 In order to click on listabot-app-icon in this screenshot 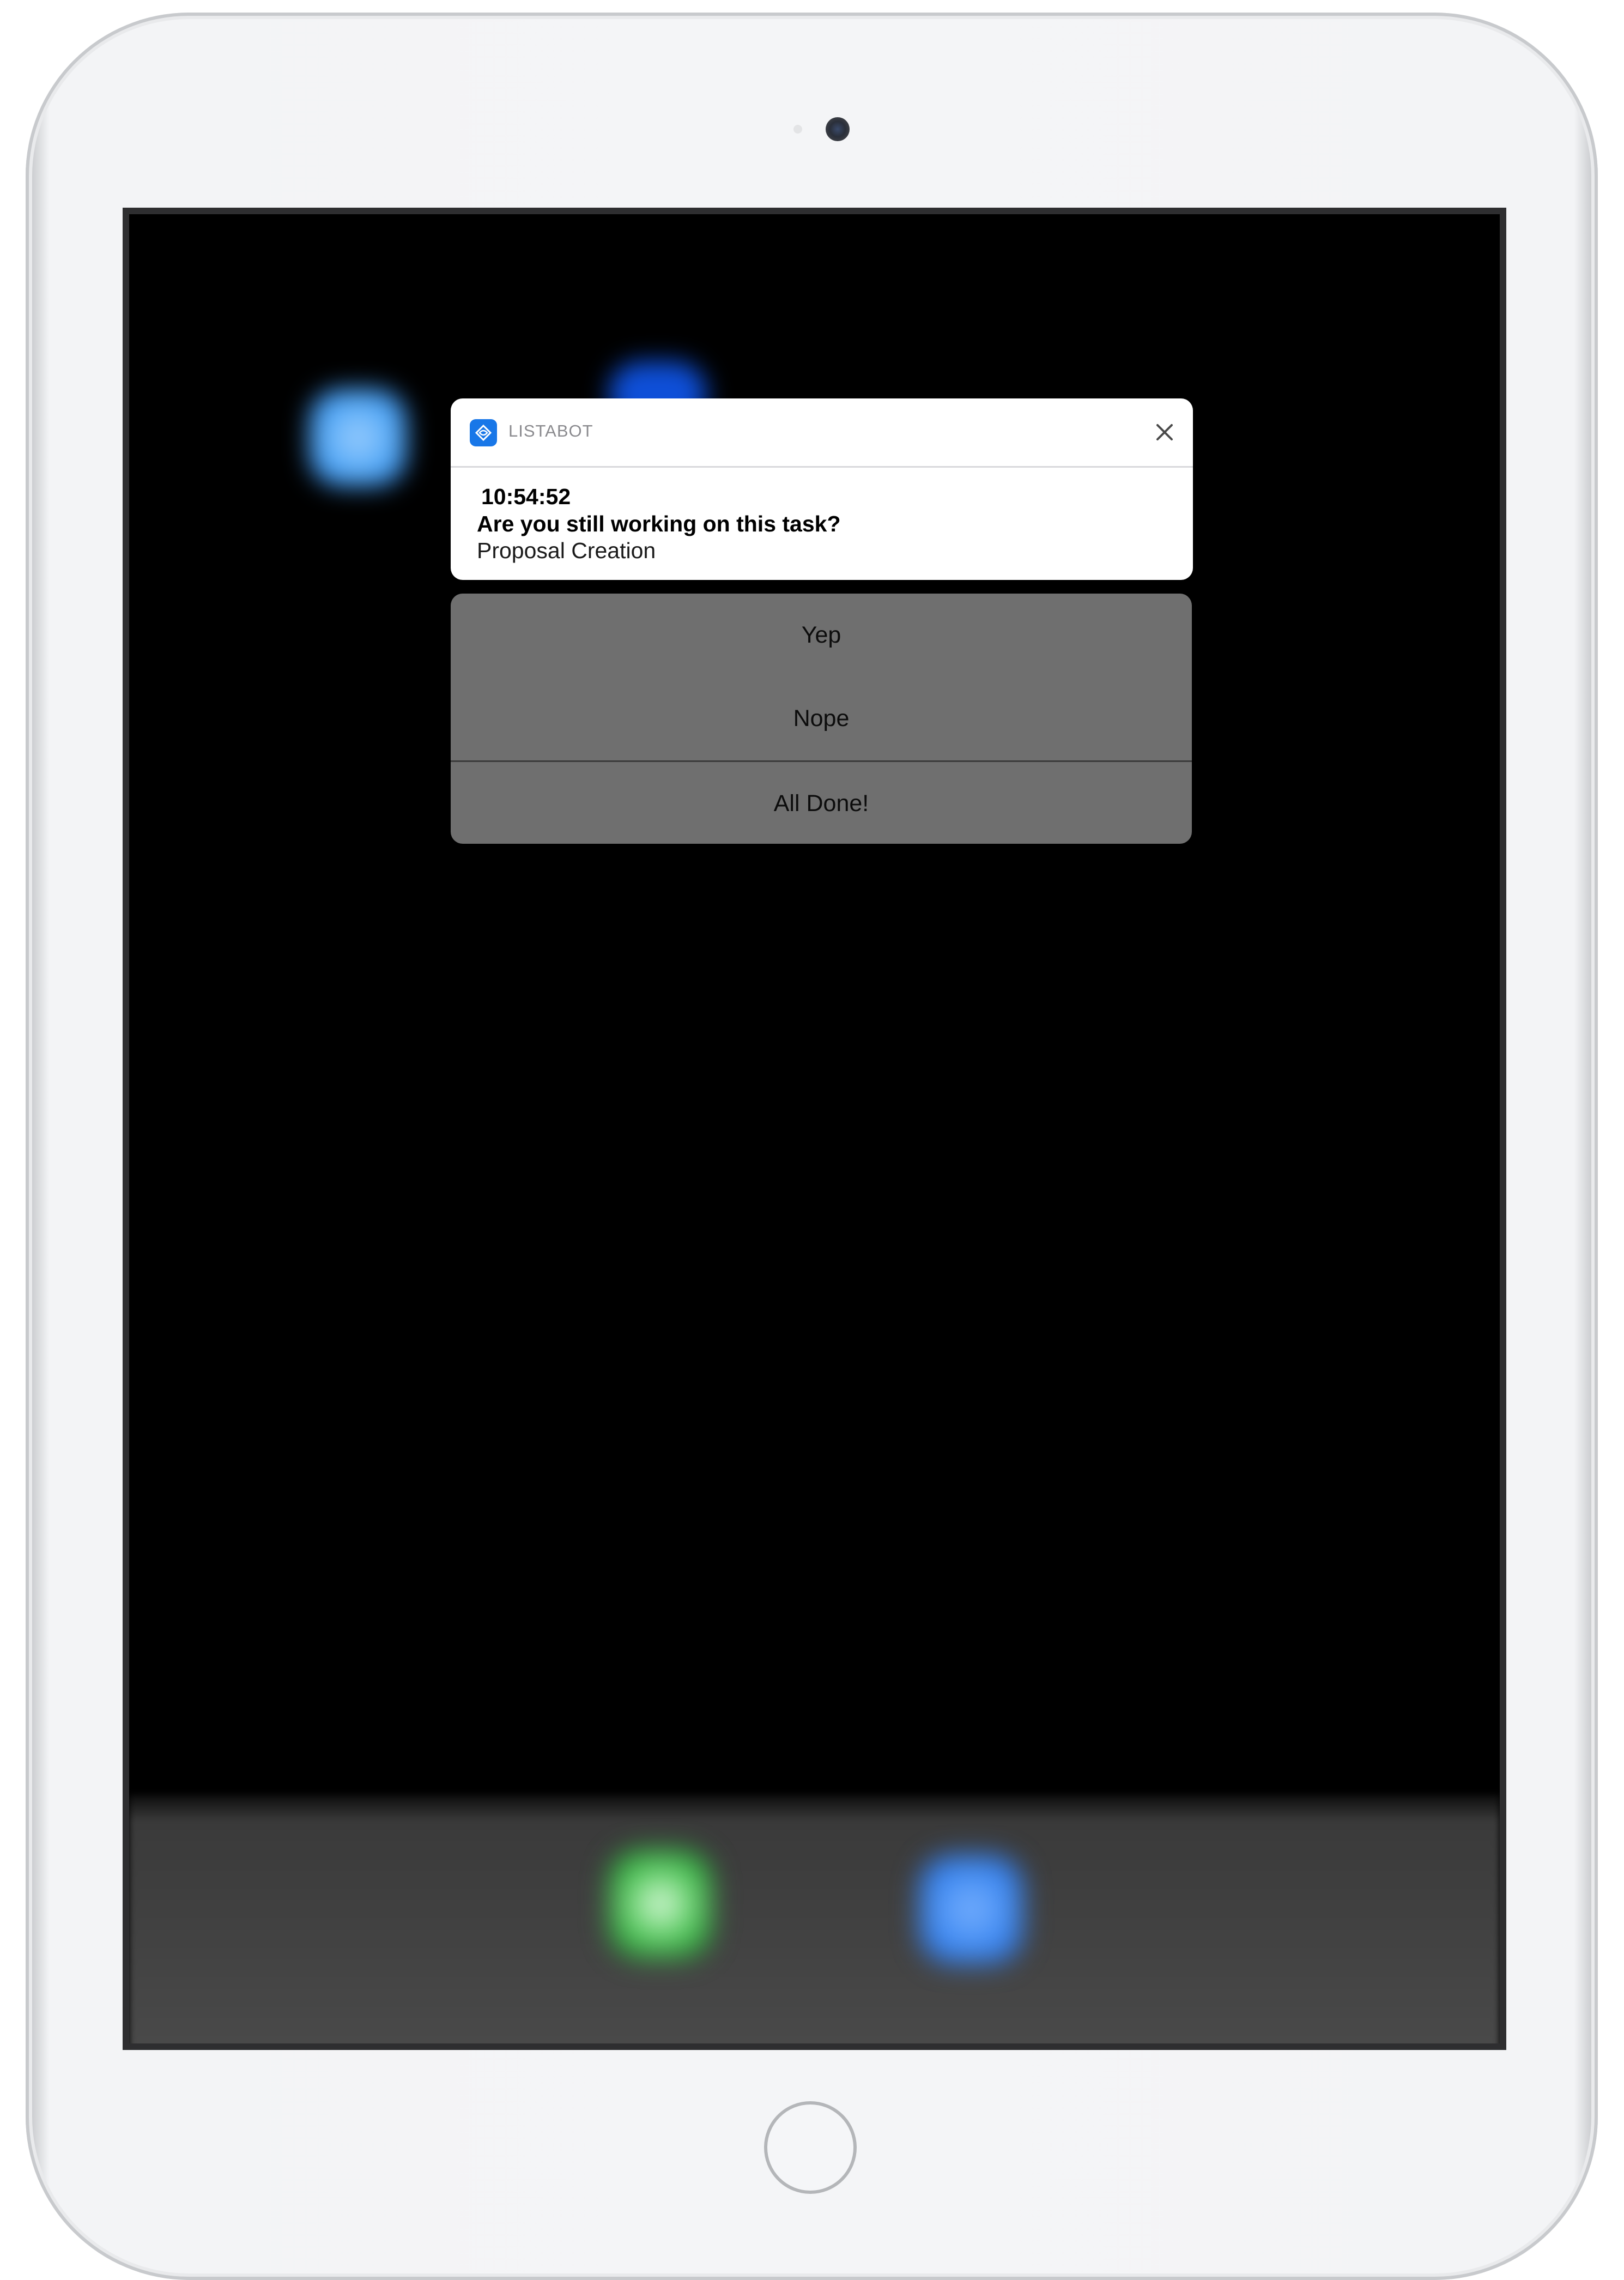, I will do `click(483, 433)`.